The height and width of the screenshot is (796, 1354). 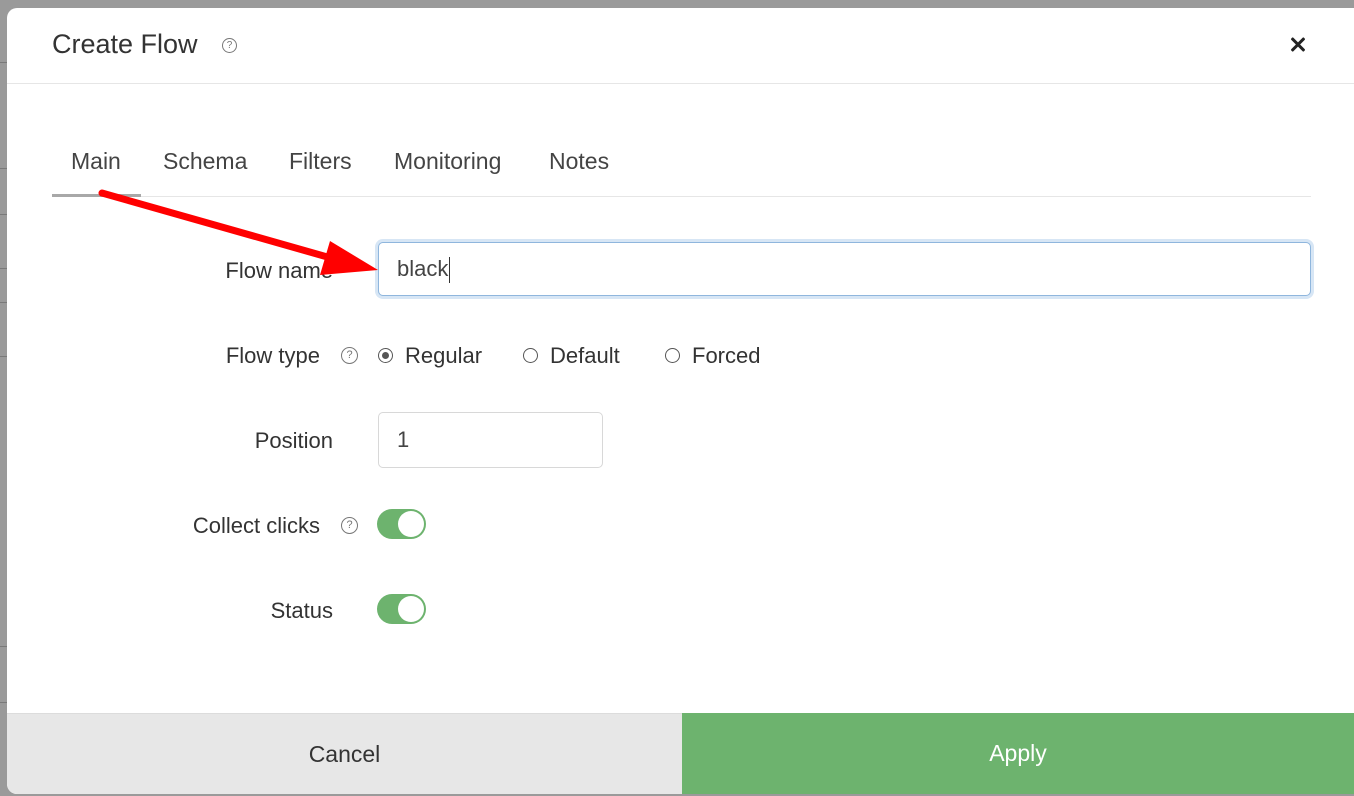 I want to click on position-input: 1, so click(x=490, y=440).